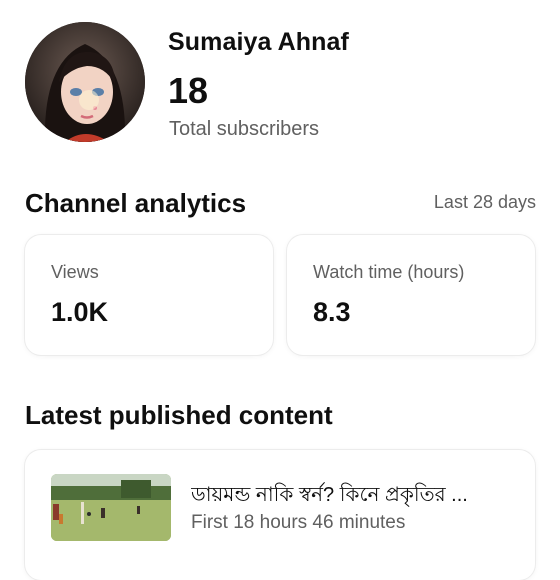  I want to click on views-value: 1.0K, so click(80, 312).